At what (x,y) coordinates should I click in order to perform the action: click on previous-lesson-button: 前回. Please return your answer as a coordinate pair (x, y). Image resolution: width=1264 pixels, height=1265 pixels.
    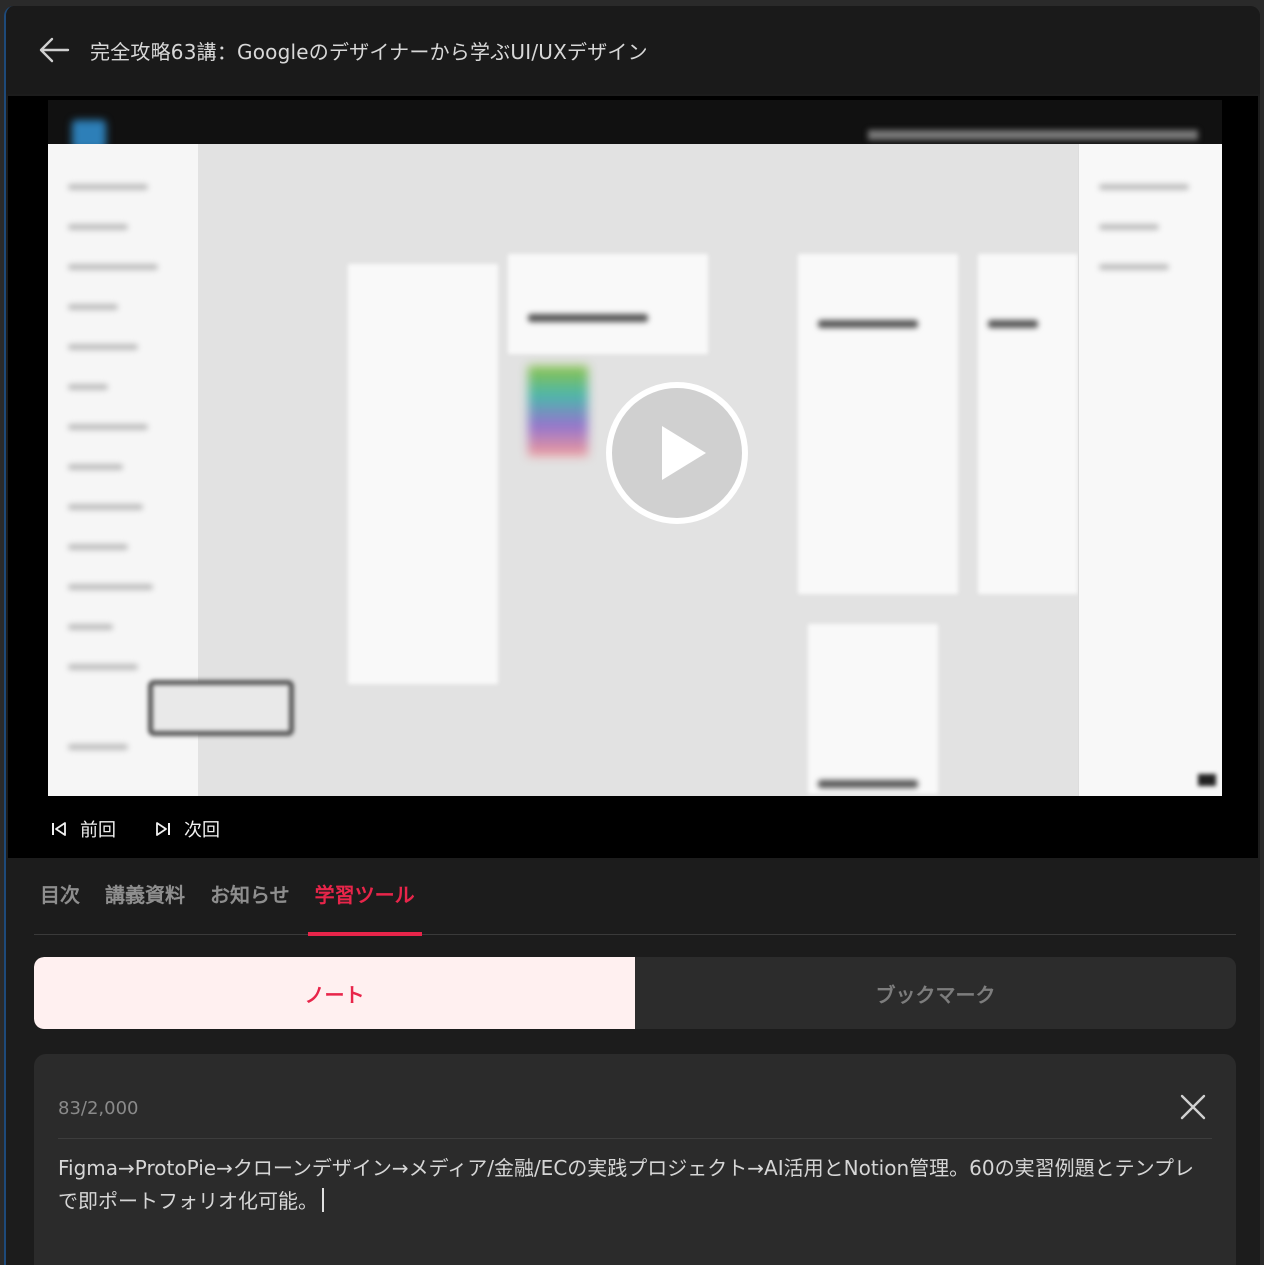
    Looking at the image, I should click on (83, 829).